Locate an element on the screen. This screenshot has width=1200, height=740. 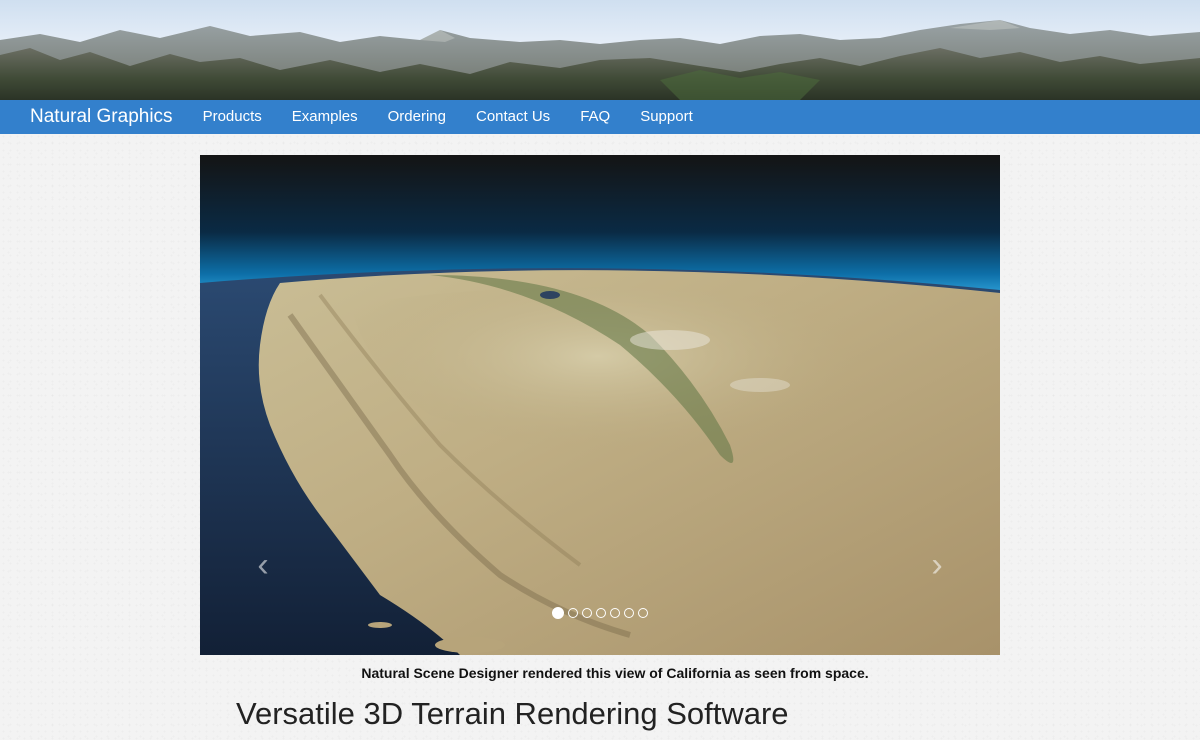
mountain-banner-graphic is located at coordinates (600, 60).